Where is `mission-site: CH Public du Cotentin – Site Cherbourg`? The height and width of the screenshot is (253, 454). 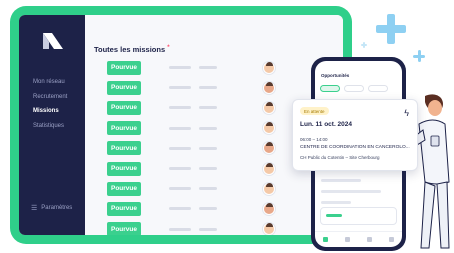
mission-site: CH Public du Cotentin – Site Cherbourg is located at coordinates (340, 157).